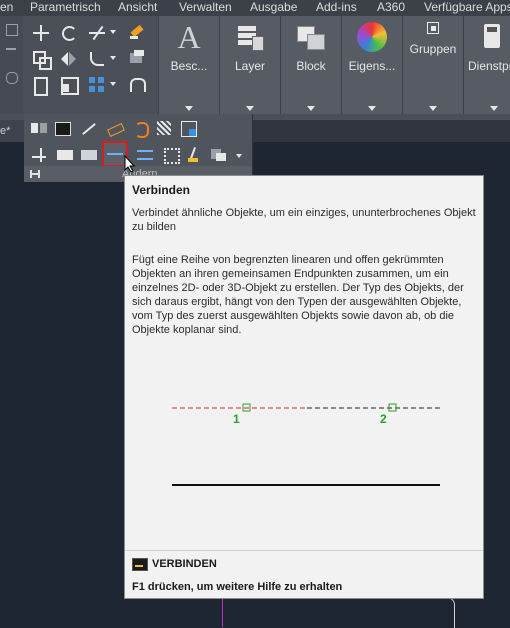  Describe the element at coordinates (141, 129) in the screenshot. I see `spline-edit-icon` at that location.